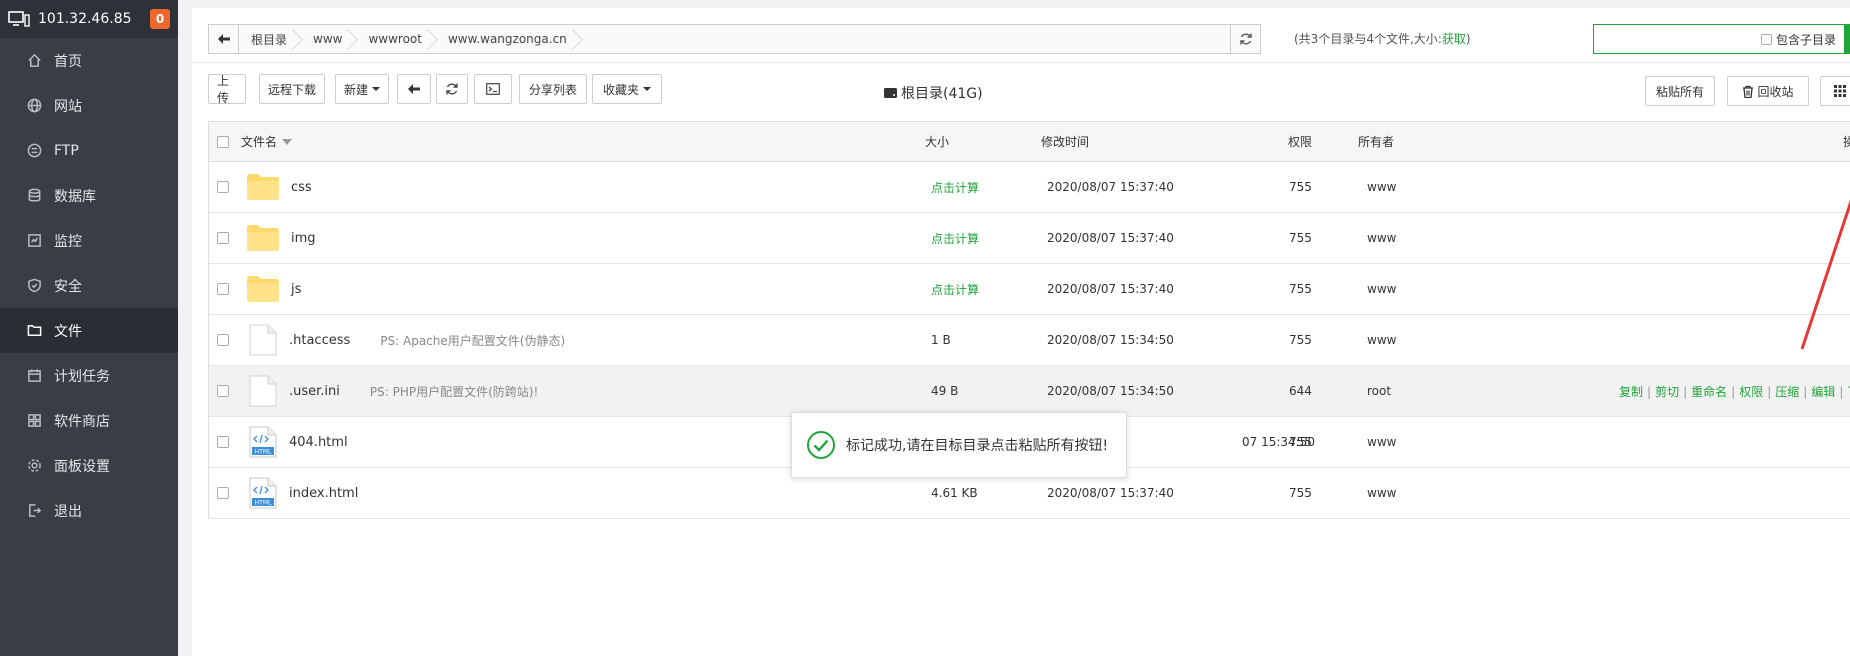 This screenshot has width=1850, height=656. Describe the element at coordinates (89, 105) in the screenshot. I see `sidebar-item-website: 网站` at that location.